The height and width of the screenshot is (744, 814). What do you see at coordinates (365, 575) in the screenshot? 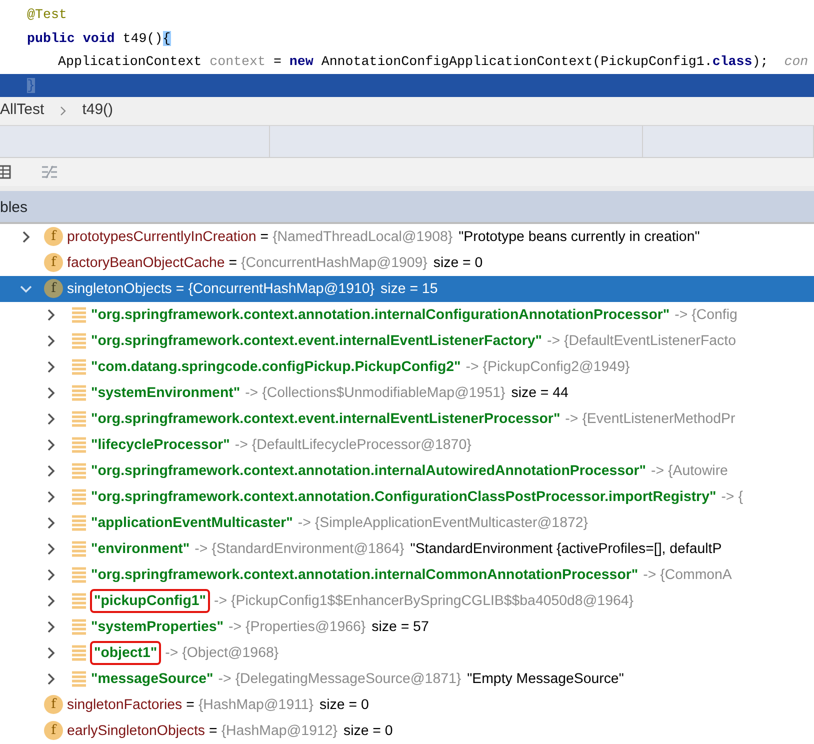
I see `map-key: "org.springframework.context.annotation.internalCommonAnnotationProcessor"` at bounding box center [365, 575].